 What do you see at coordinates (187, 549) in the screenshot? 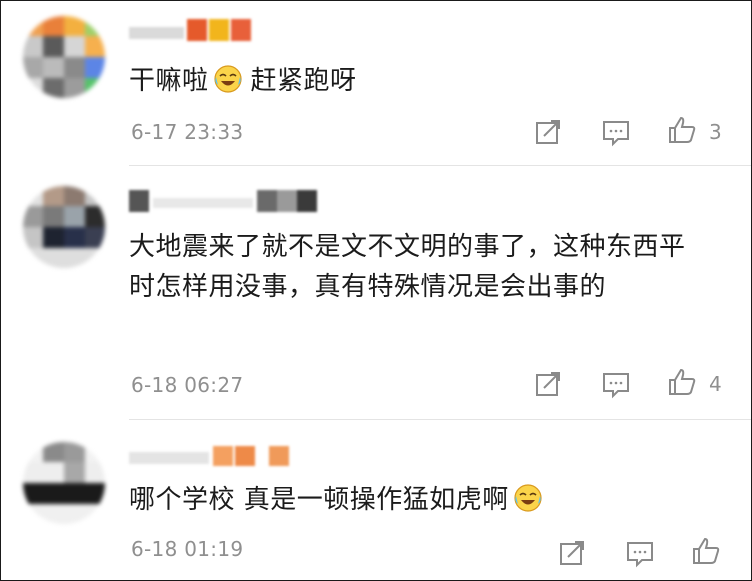
I see `comment-timestamp: 6-18 01:19` at bounding box center [187, 549].